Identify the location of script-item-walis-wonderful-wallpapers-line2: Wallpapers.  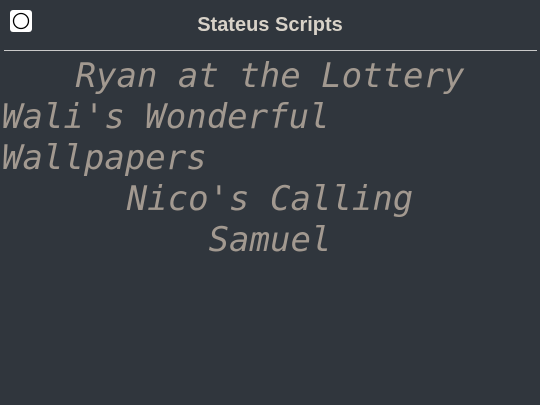
(270, 158).